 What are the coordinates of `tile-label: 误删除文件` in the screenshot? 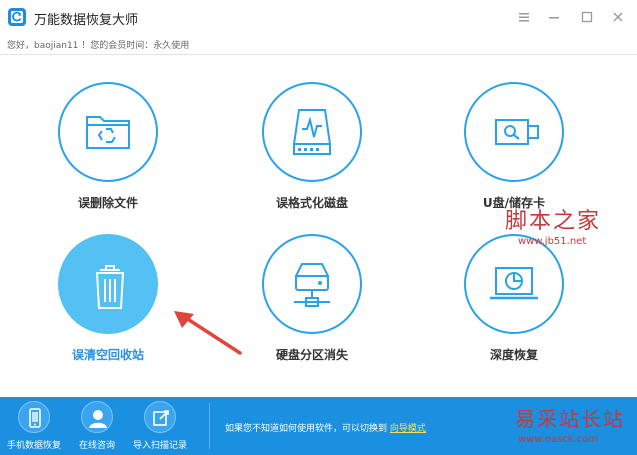 It's located at (107, 203).